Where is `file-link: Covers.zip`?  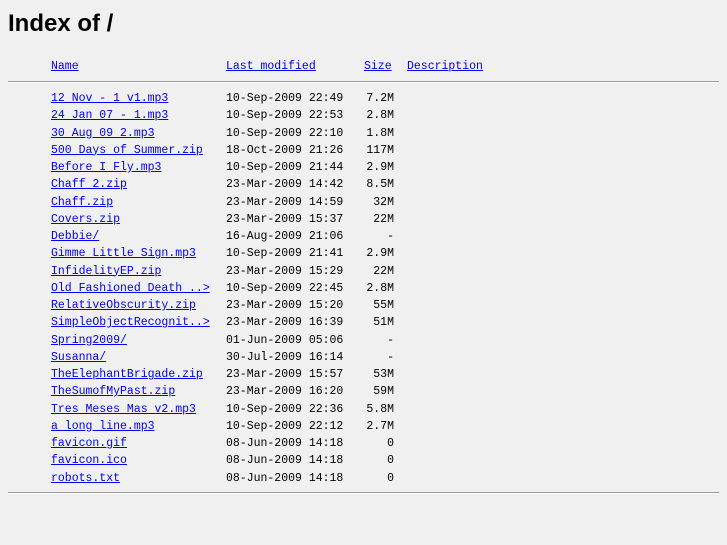
file-link: Covers.zip is located at coordinates (85, 219).